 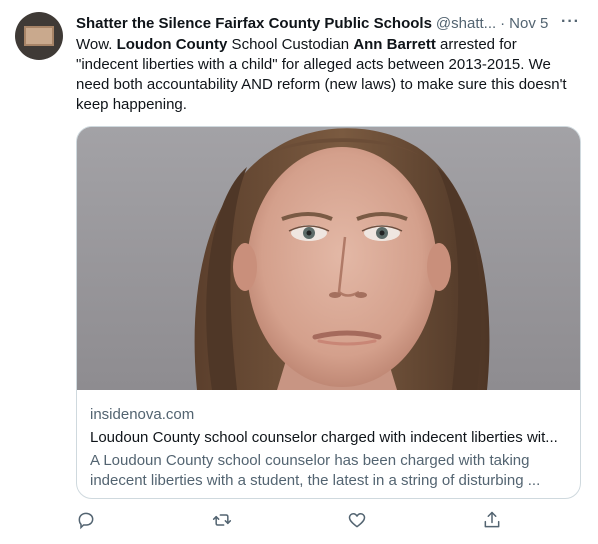 What do you see at coordinates (358, 521) in the screenshot?
I see `like-icon` at bounding box center [358, 521].